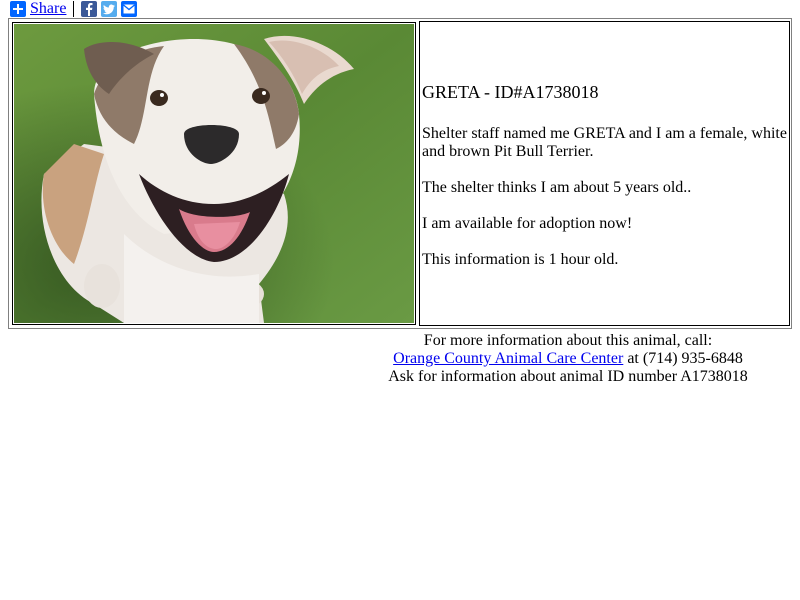 Image resolution: width=800 pixels, height=600 pixels. I want to click on share-bar: Share, so click(74, 9).